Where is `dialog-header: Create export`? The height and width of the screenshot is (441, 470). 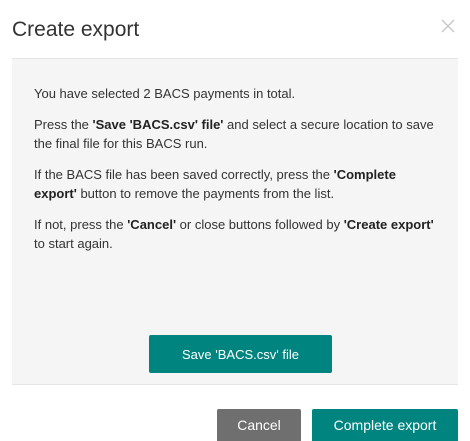 dialog-header: Create export is located at coordinates (235, 30).